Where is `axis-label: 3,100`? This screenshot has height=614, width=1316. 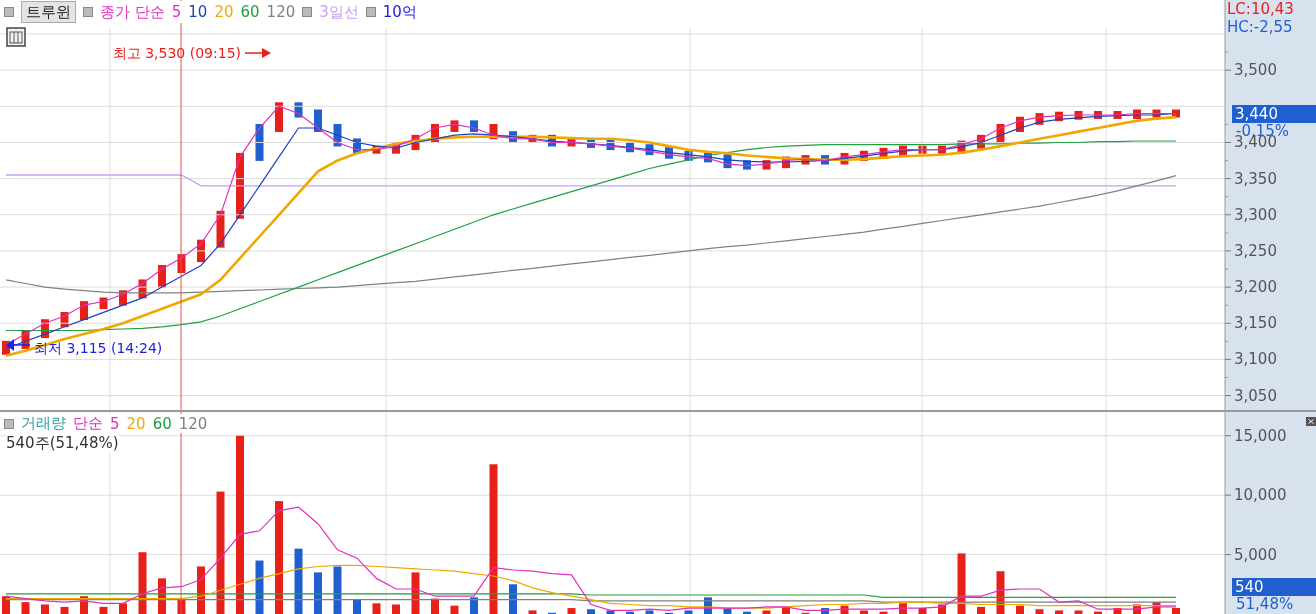
axis-label: 3,100 is located at coordinates (1255, 359).